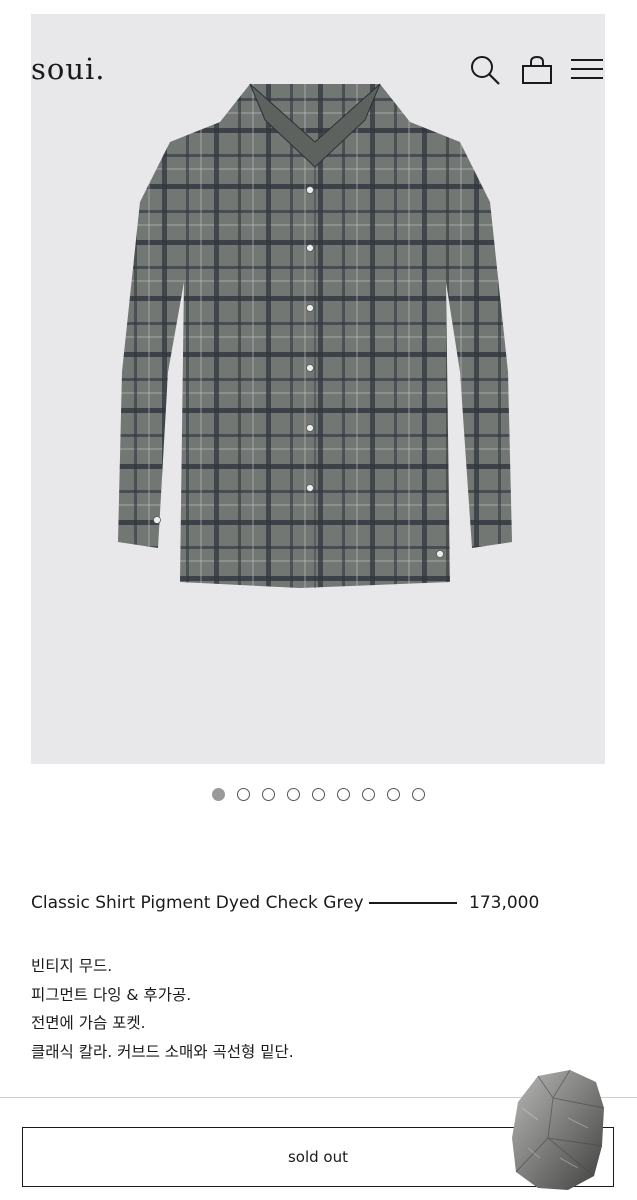  What do you see at coordinates (587, 70) in the screenshot?
I see `hamburger-menu-icon` at bounding box center [587, 70].